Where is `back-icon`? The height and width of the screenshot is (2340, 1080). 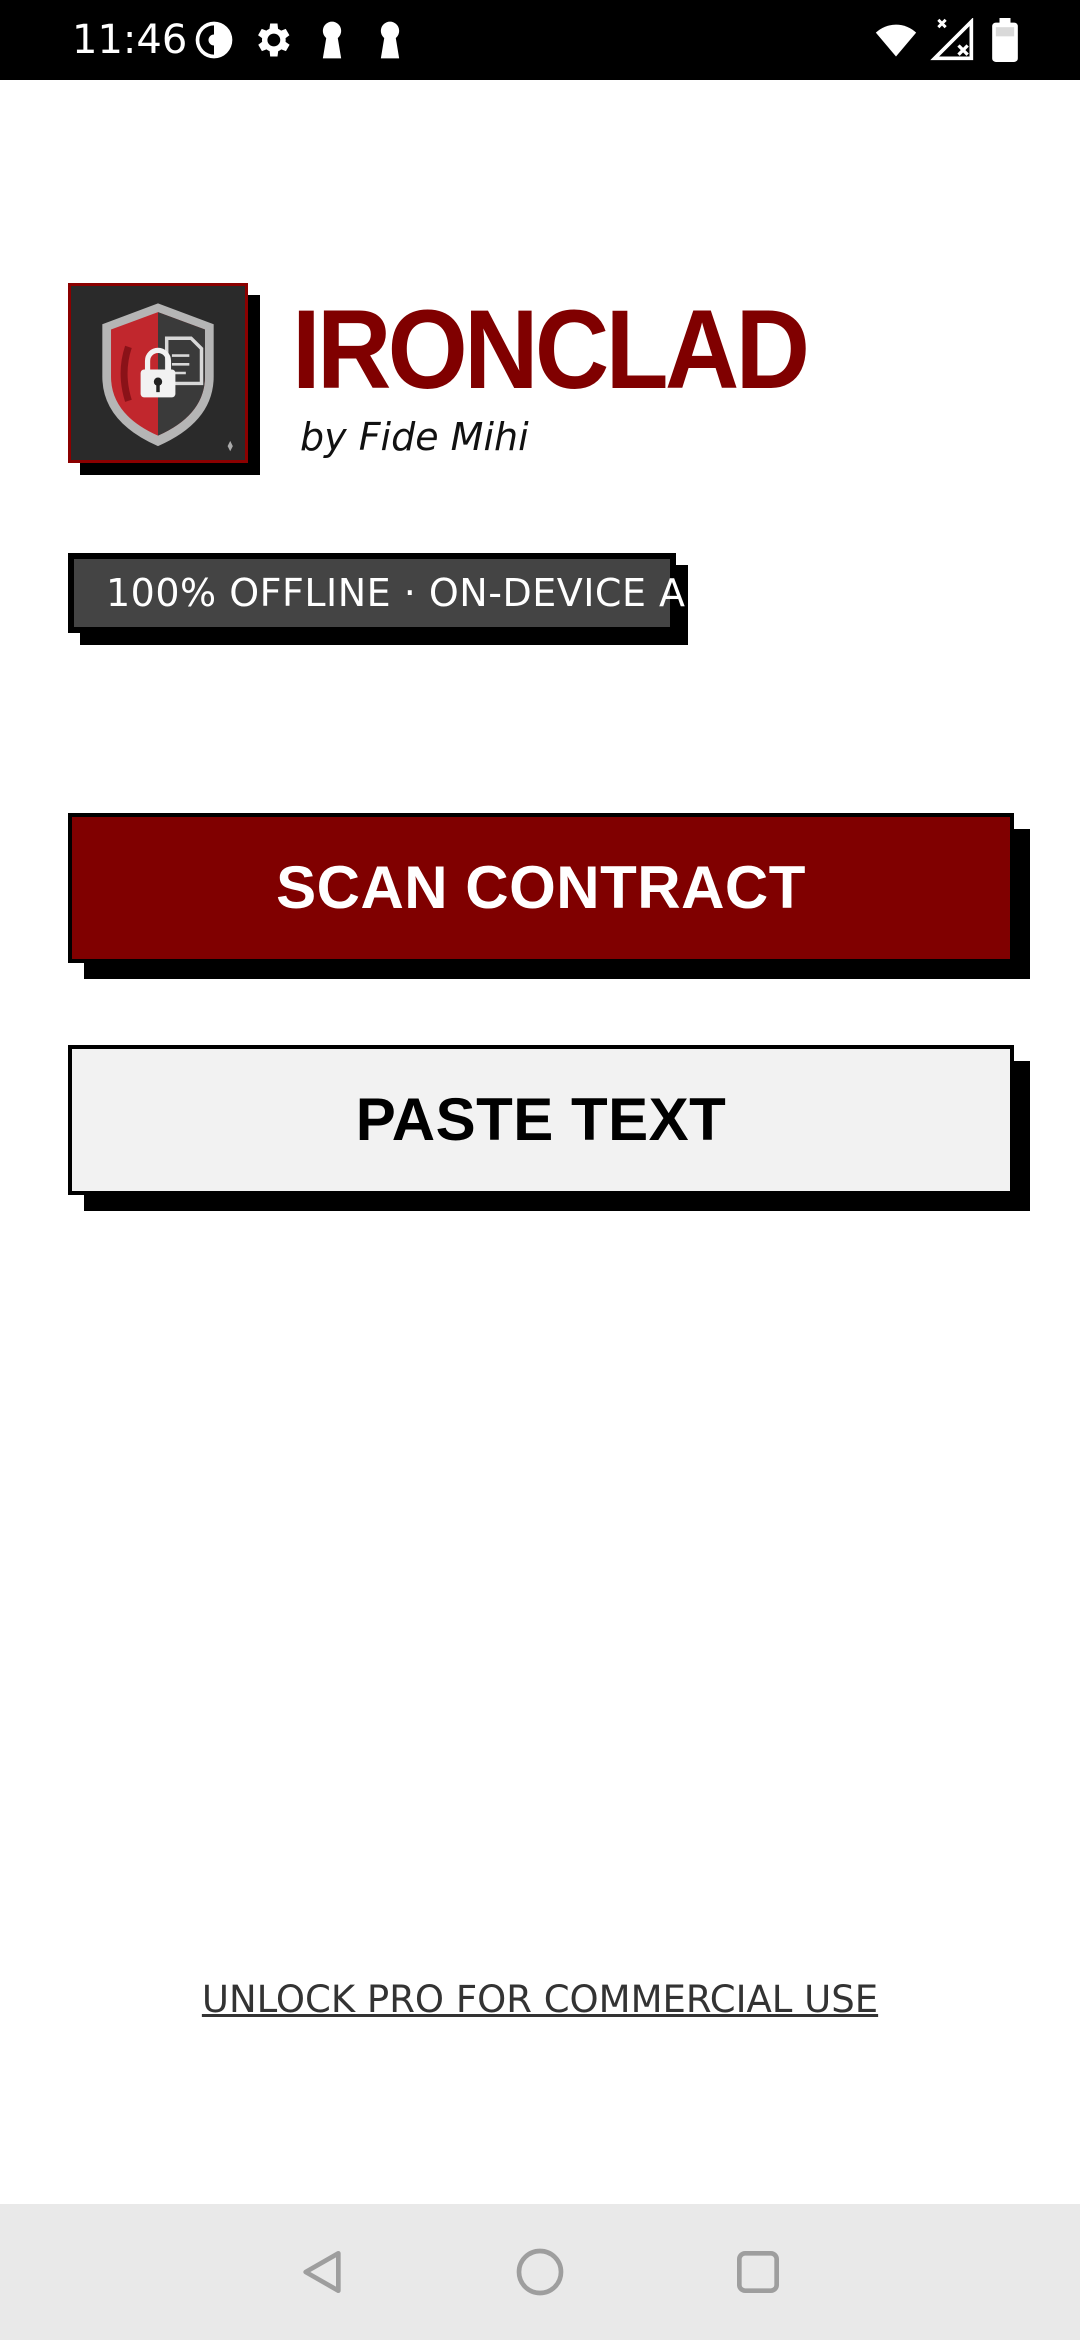
back-icon is located at coordinates (322, 2272).